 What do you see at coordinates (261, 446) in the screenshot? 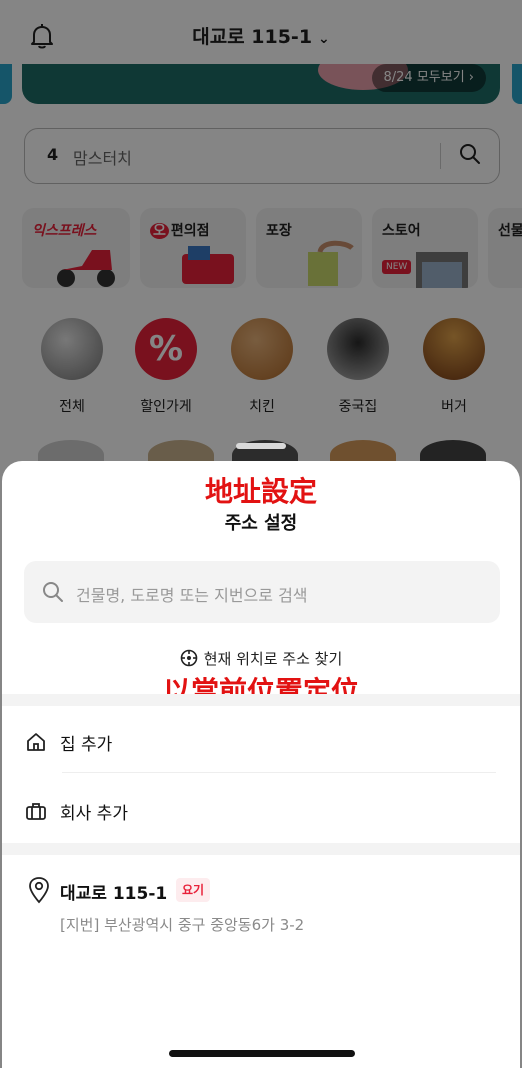
I see `sheet-drag-handle` at bounding box center [261, 446].